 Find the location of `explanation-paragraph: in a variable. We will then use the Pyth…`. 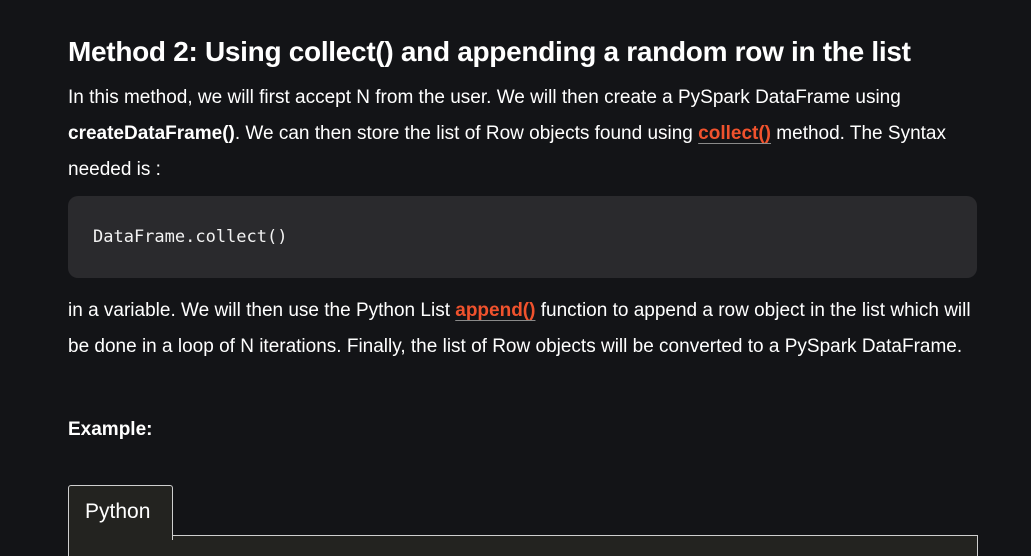

explanation-paragraph: in a variable. We will then use the Pyth… is located at coordinates (528, 329).